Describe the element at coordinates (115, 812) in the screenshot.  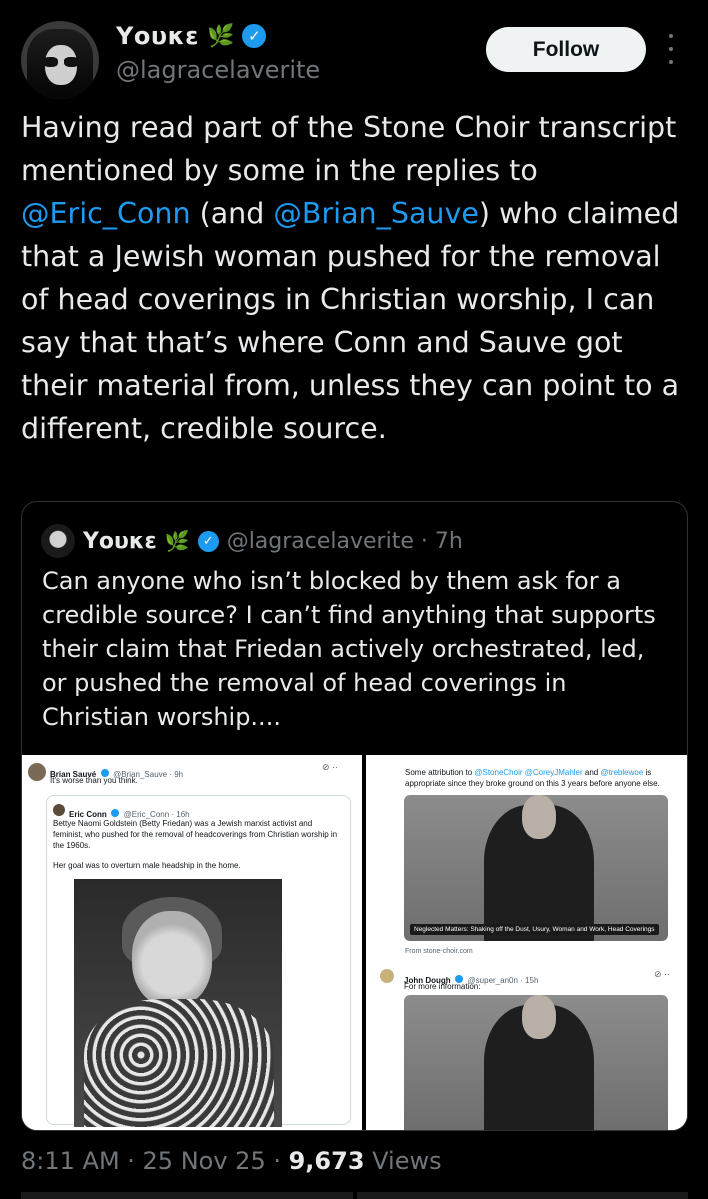
I see `verified-badge-icon` at that location.